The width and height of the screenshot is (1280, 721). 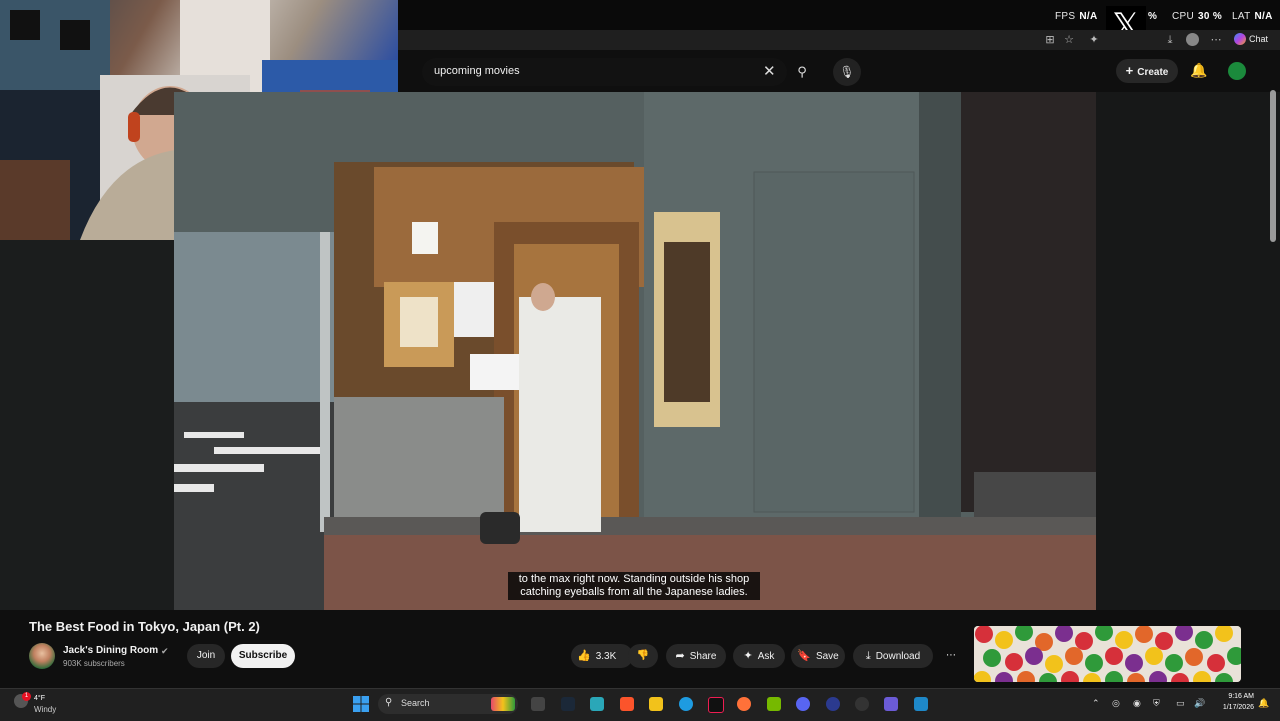 I want to click on candy-image, so click(x=1107, y=654).